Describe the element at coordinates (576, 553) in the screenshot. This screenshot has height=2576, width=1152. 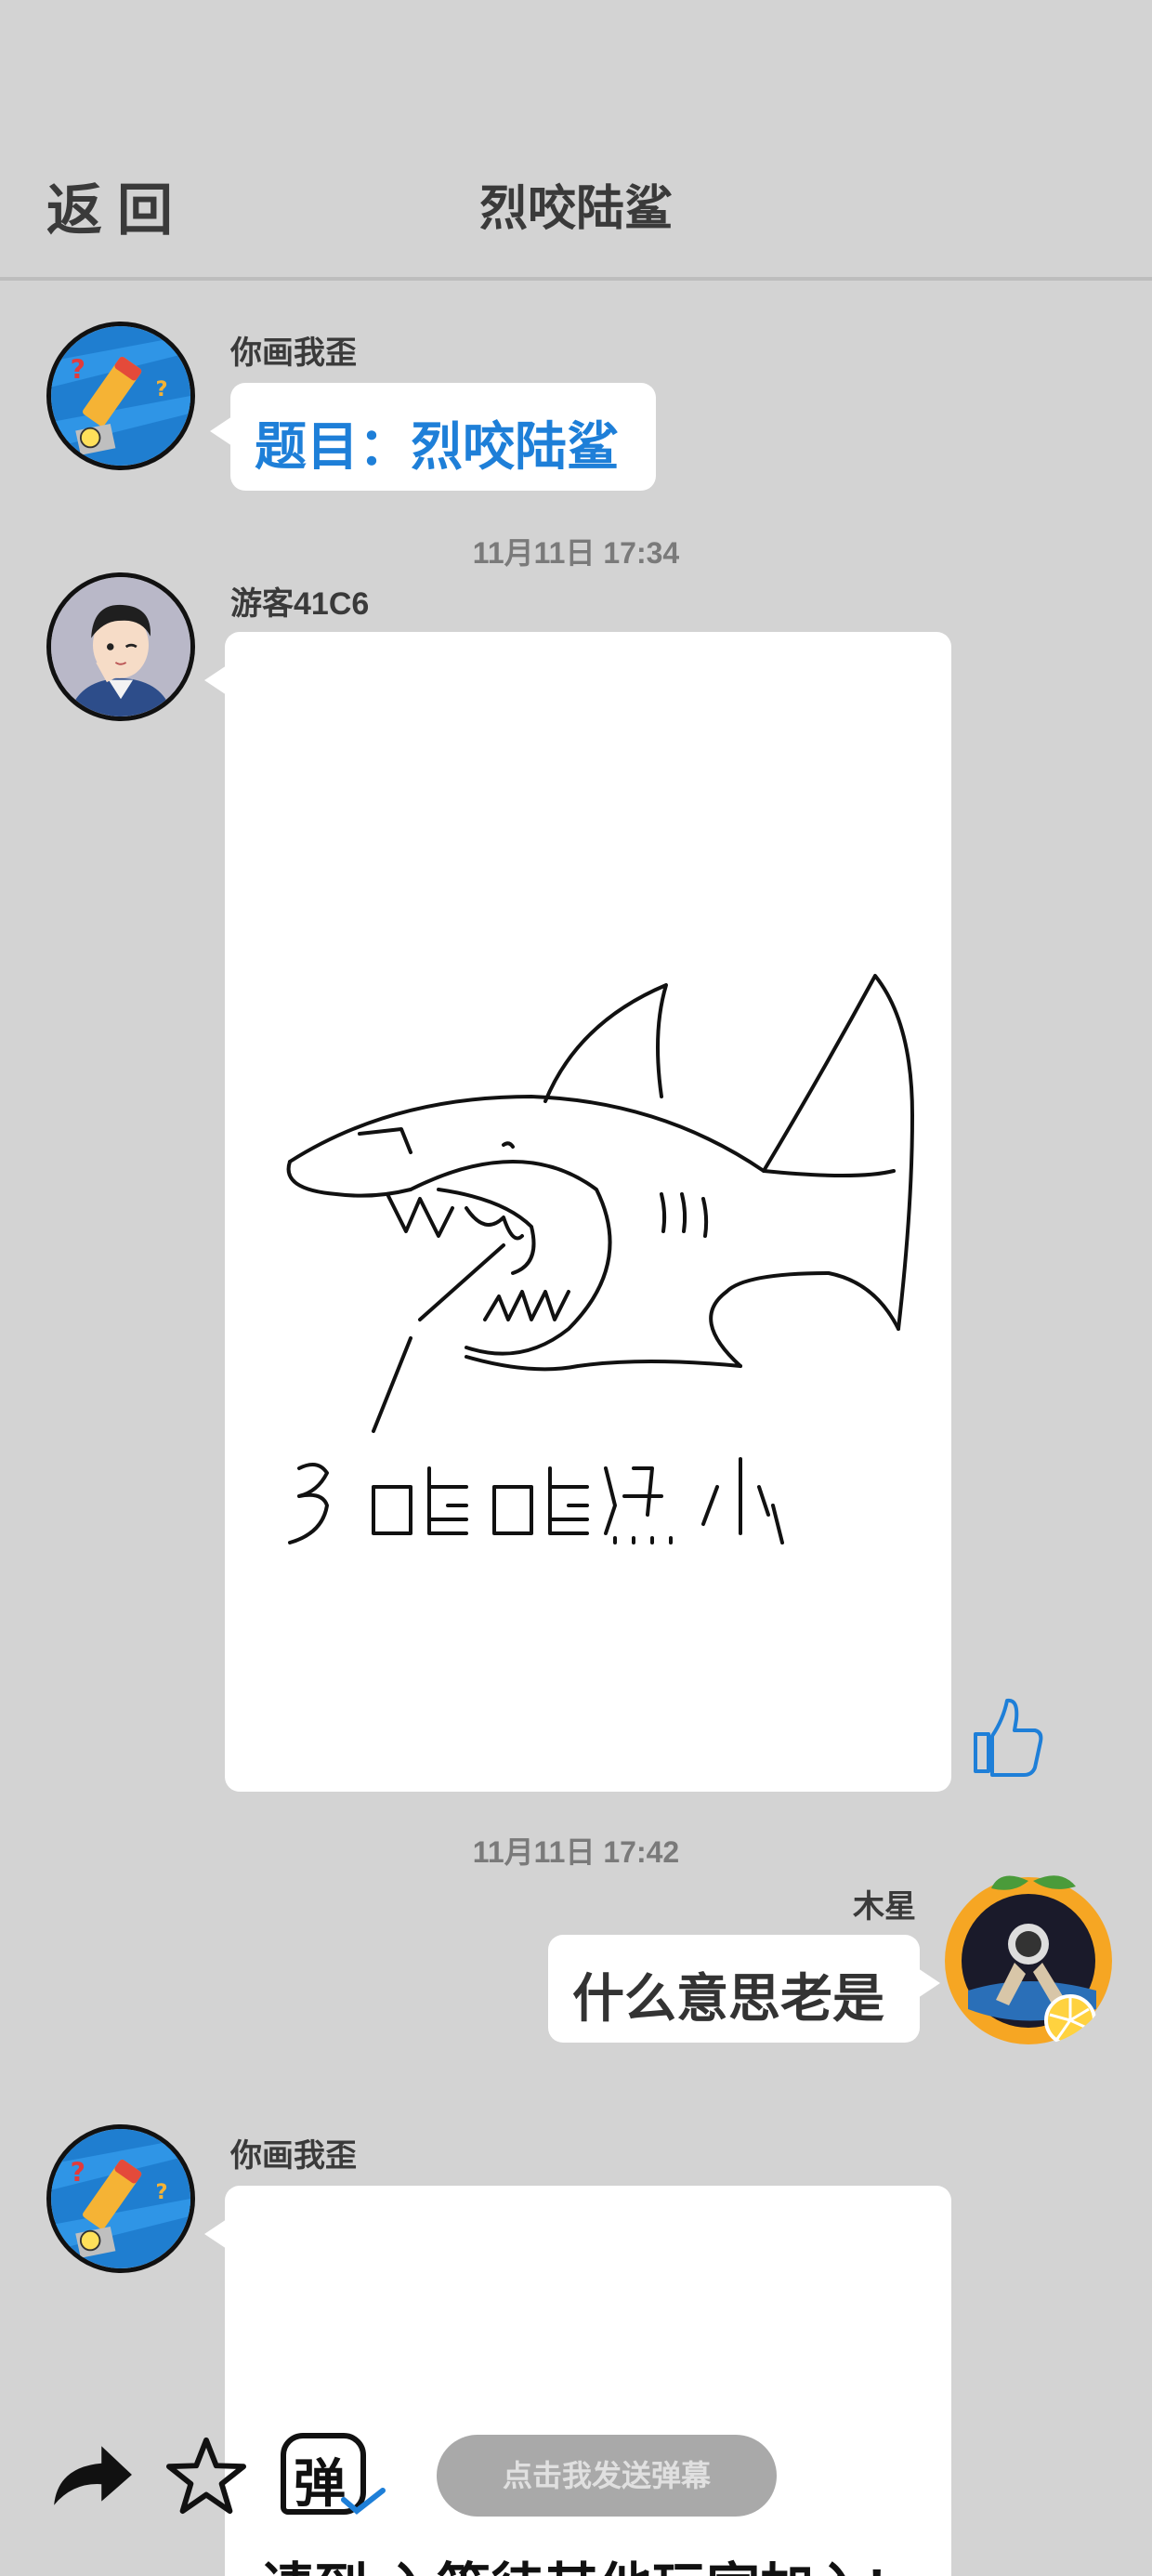
I see `timestamp: 11月11日 17:34` at that location.